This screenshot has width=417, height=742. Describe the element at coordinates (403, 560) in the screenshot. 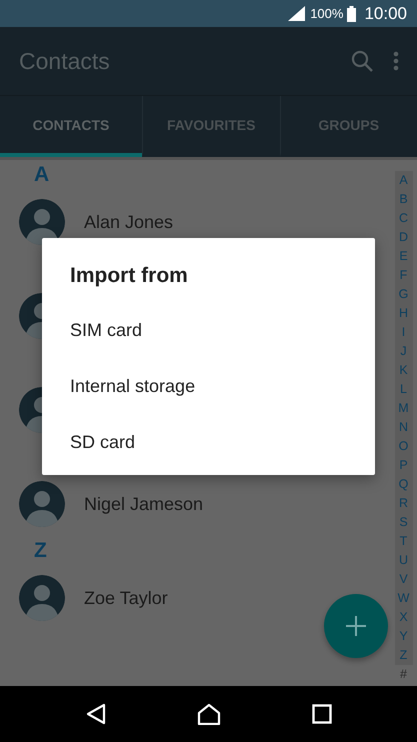

I see `index-letter: U` at that location.